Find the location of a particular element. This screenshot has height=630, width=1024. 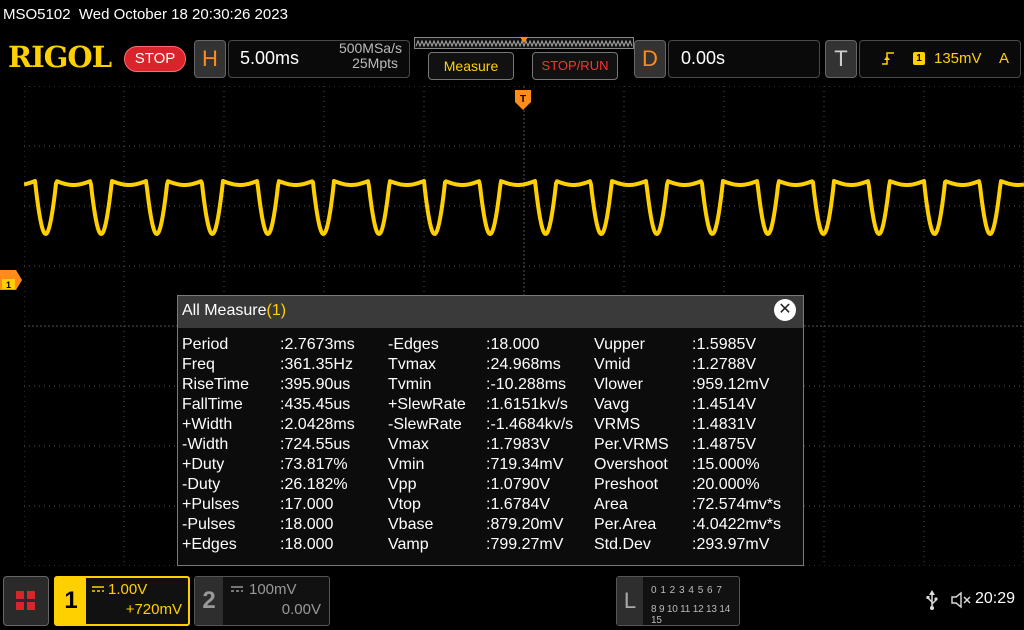

run-state-badge: STOP is located at coordinates (155, 59).